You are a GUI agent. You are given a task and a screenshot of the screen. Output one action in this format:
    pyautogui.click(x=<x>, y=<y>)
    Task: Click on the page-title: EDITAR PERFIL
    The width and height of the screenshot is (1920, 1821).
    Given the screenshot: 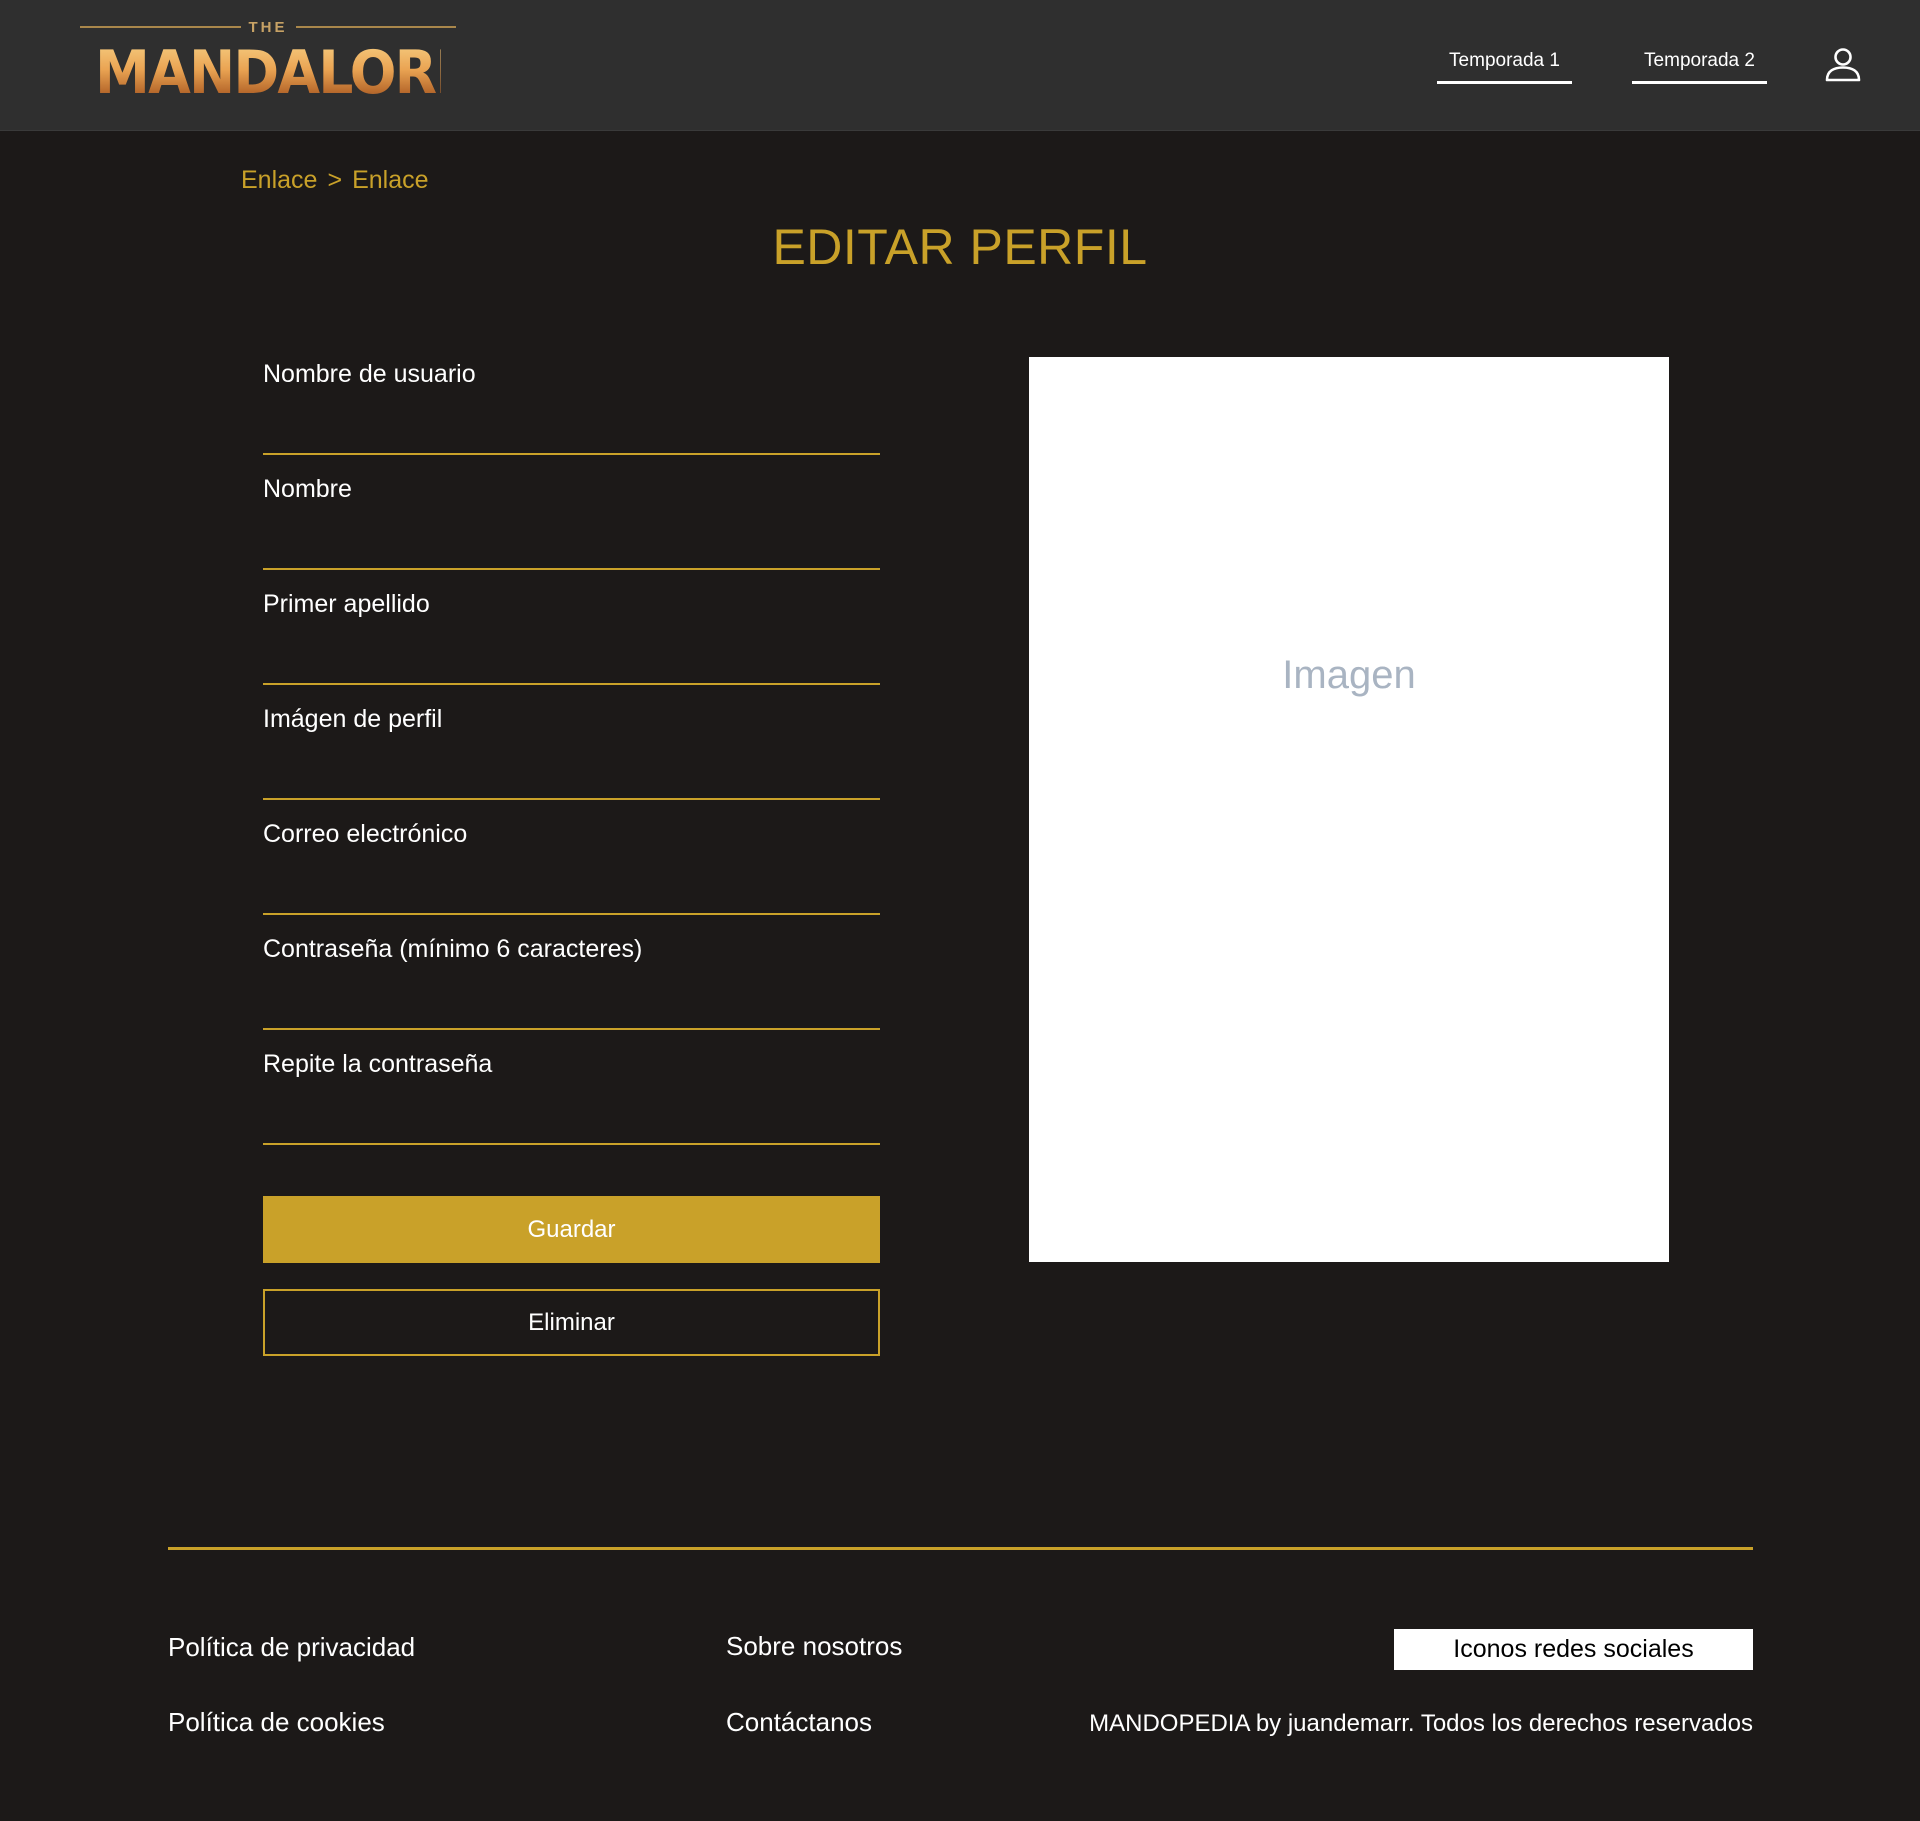 What is the action you would take?
    pyautogui.click(x=960, y=247)
    